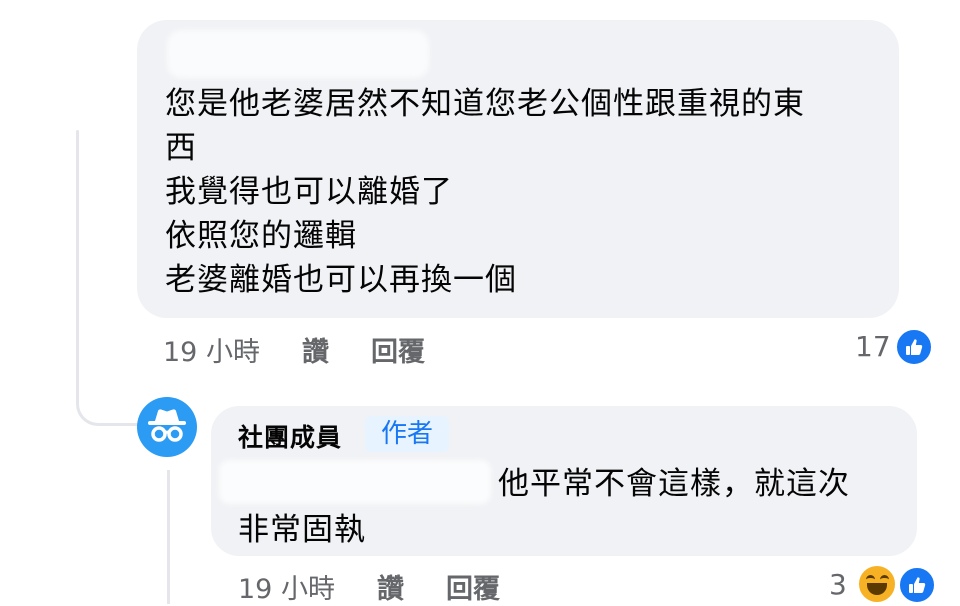 Image resolution: width=960 pixels, height=606 pixels. Describe the element at coordinates (298, 54) in the screenshot. I see `redacted-commenter-name` at that location.